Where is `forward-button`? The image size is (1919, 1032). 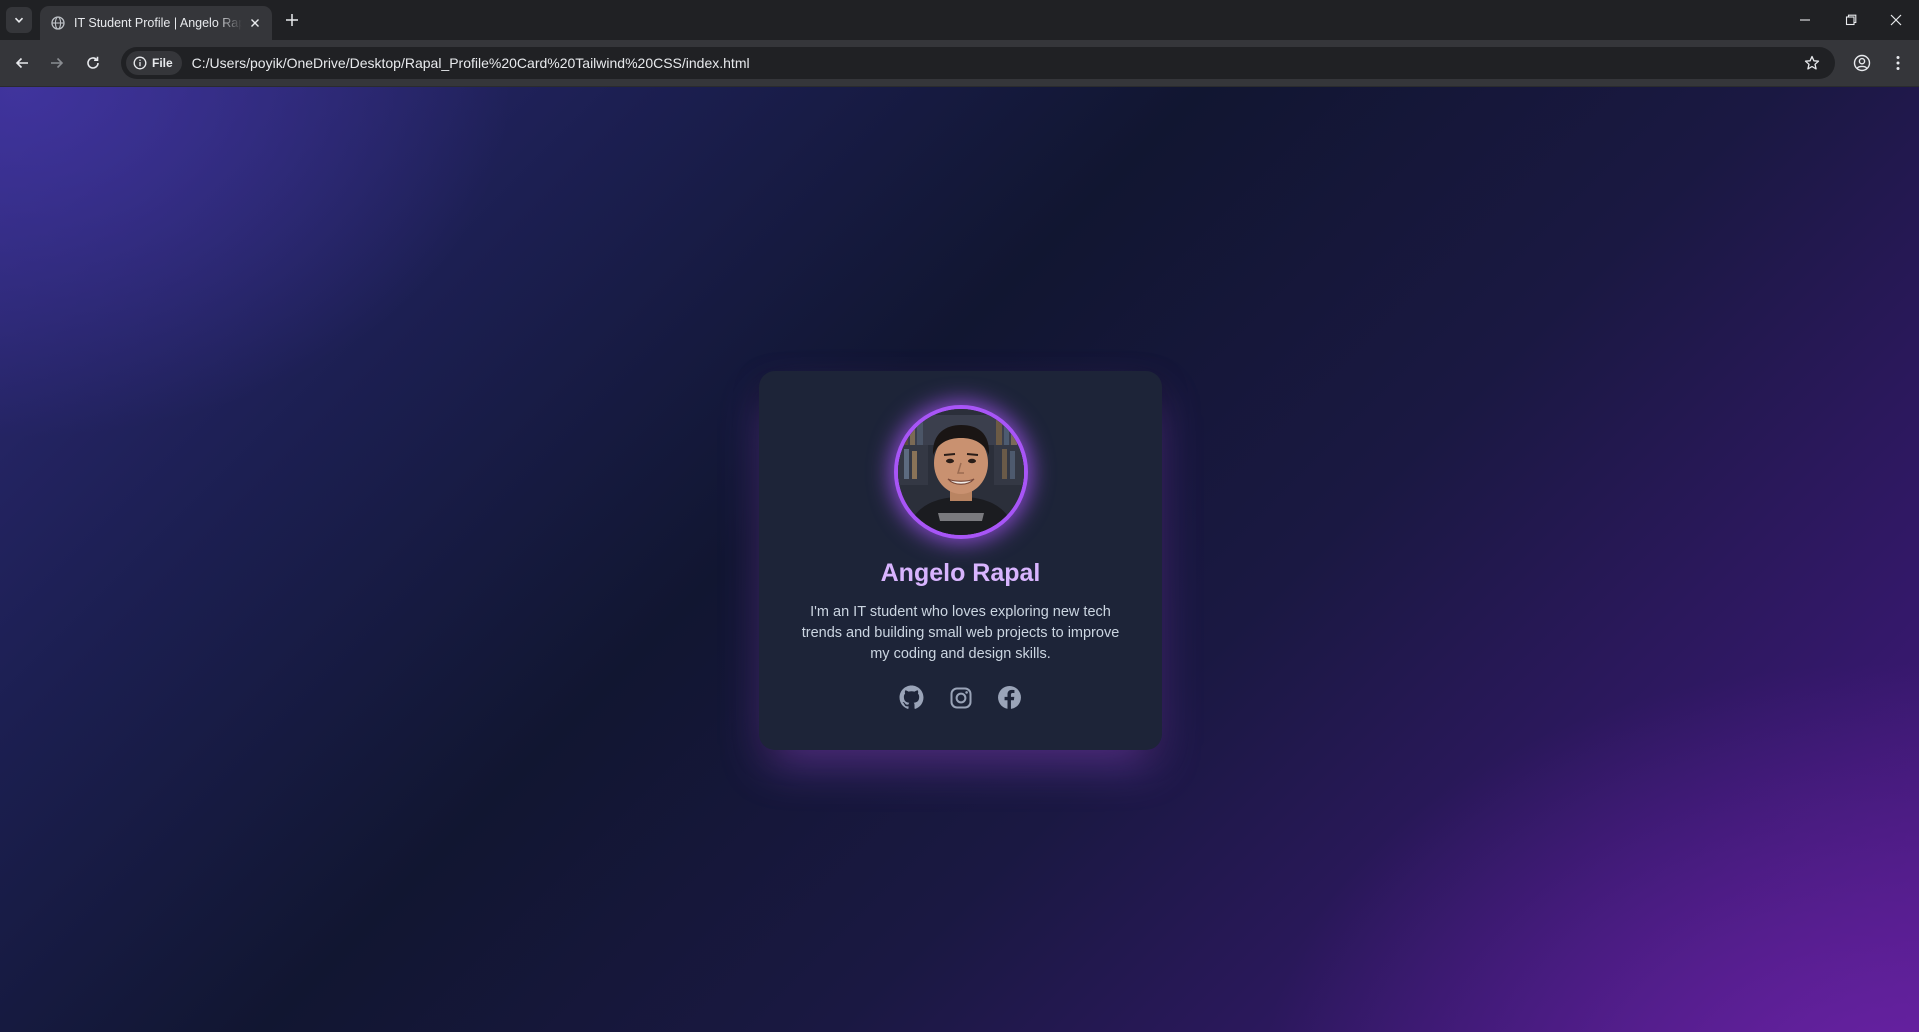
forward-button is located at coordinates (57, 63).